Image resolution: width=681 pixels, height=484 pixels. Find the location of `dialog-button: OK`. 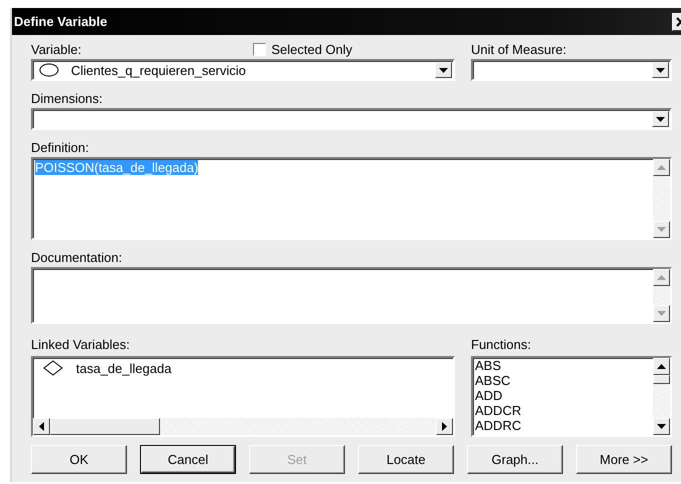

dialog-button: OK is located at coordinates (79, 459).